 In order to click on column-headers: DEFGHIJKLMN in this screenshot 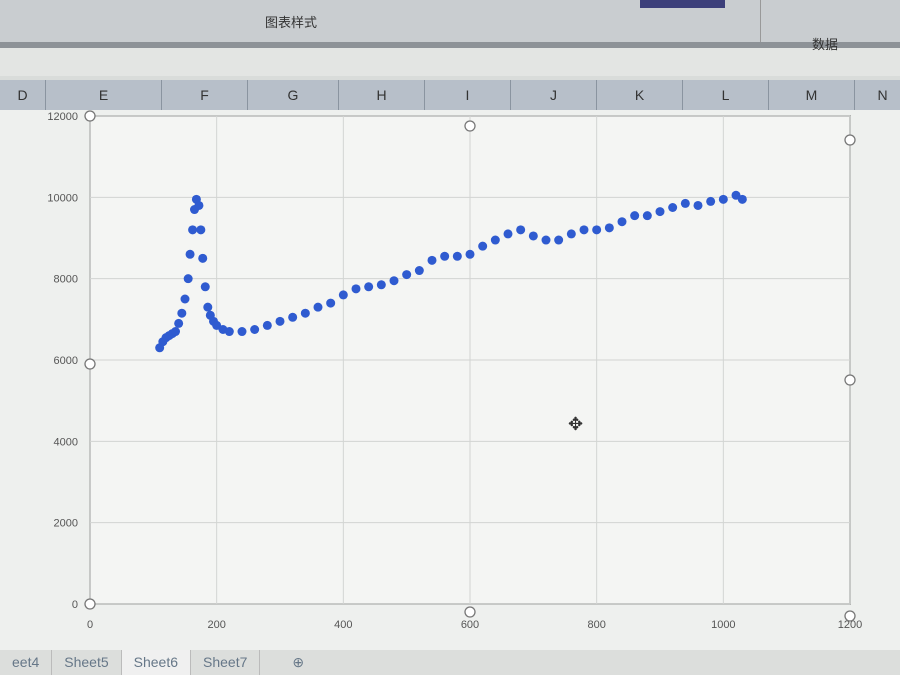, I will do `click(450, 95)`.